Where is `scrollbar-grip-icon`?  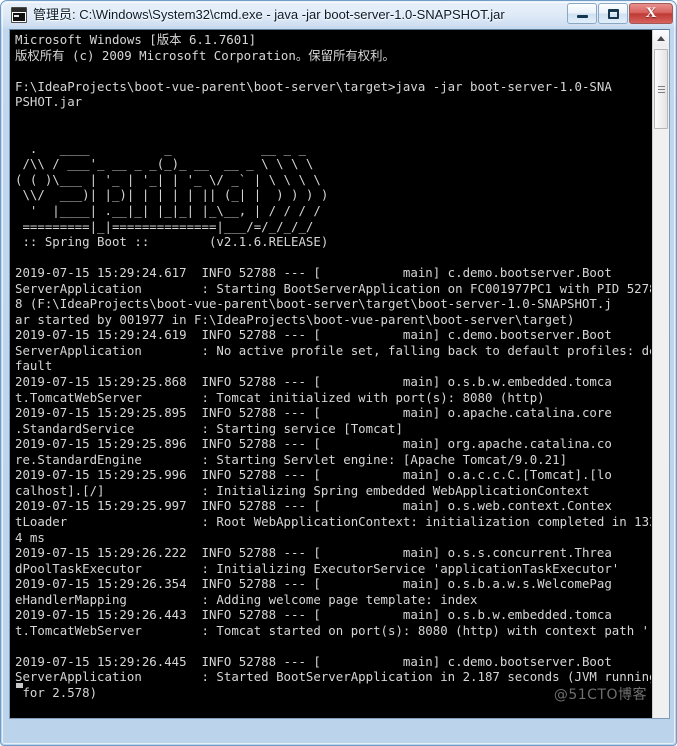 scrollbar-grip-icon is located at coordinates (661, 89).